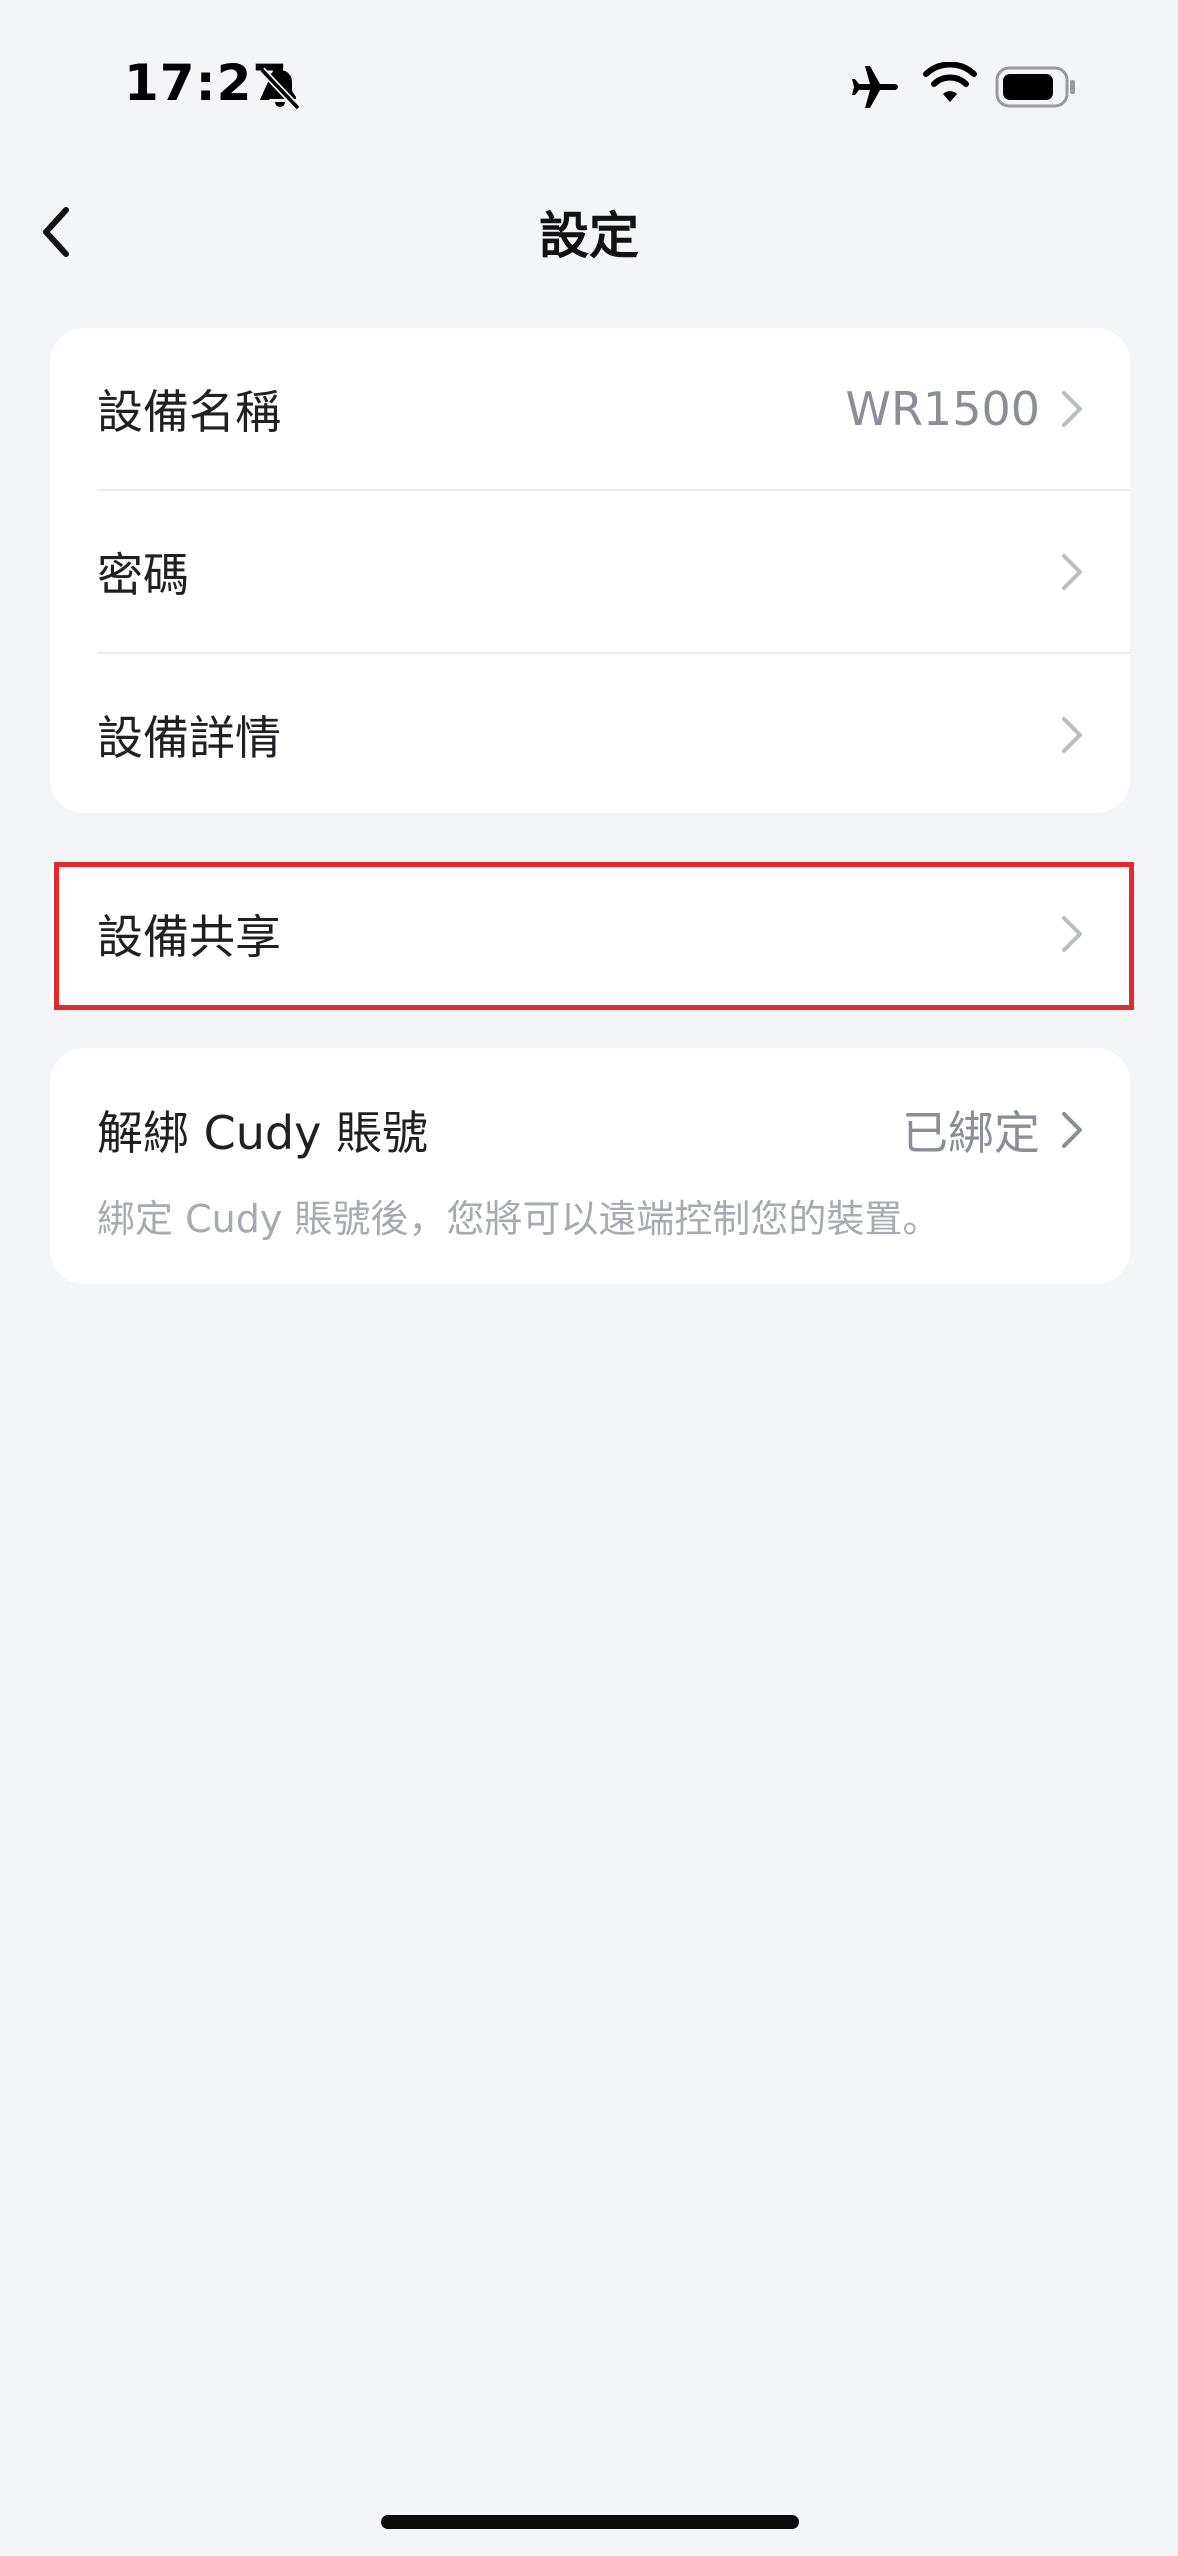 The width and height of the screenshot is (1178, 2556). Describe the element at coordinates (519, 1219) in the screenshot. I see `account-description: 綁定 Cudy 賬號後，您將可以遠端控制您的裝置。` at that location.